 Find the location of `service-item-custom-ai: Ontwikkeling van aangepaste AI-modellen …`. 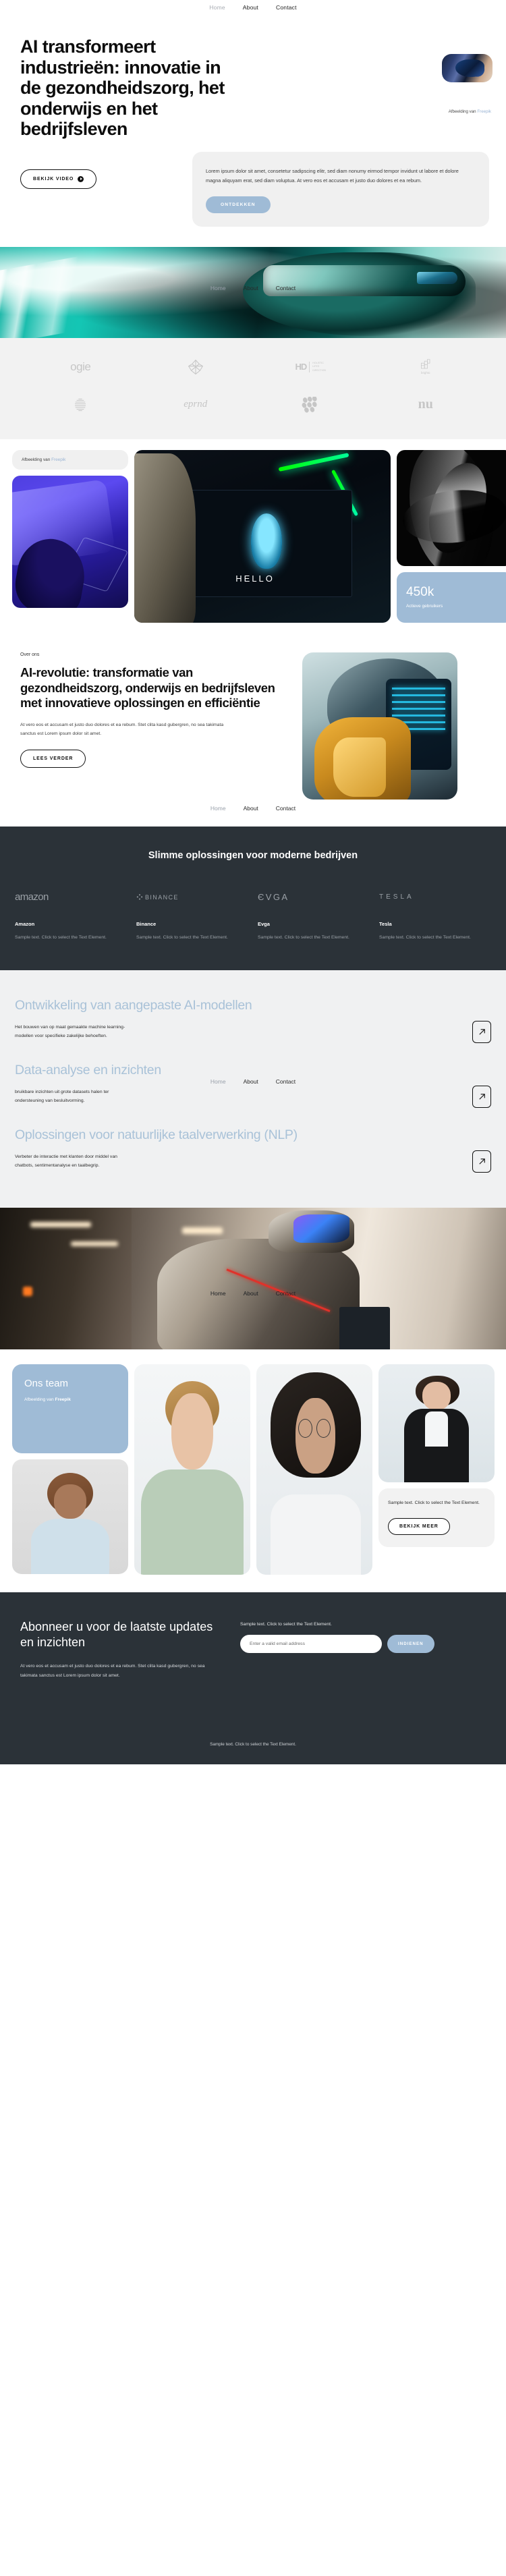

service-item-custom-ai: Ontwikkeling van aangepaste AI-modellen … is located at coordinates (253, 1022).